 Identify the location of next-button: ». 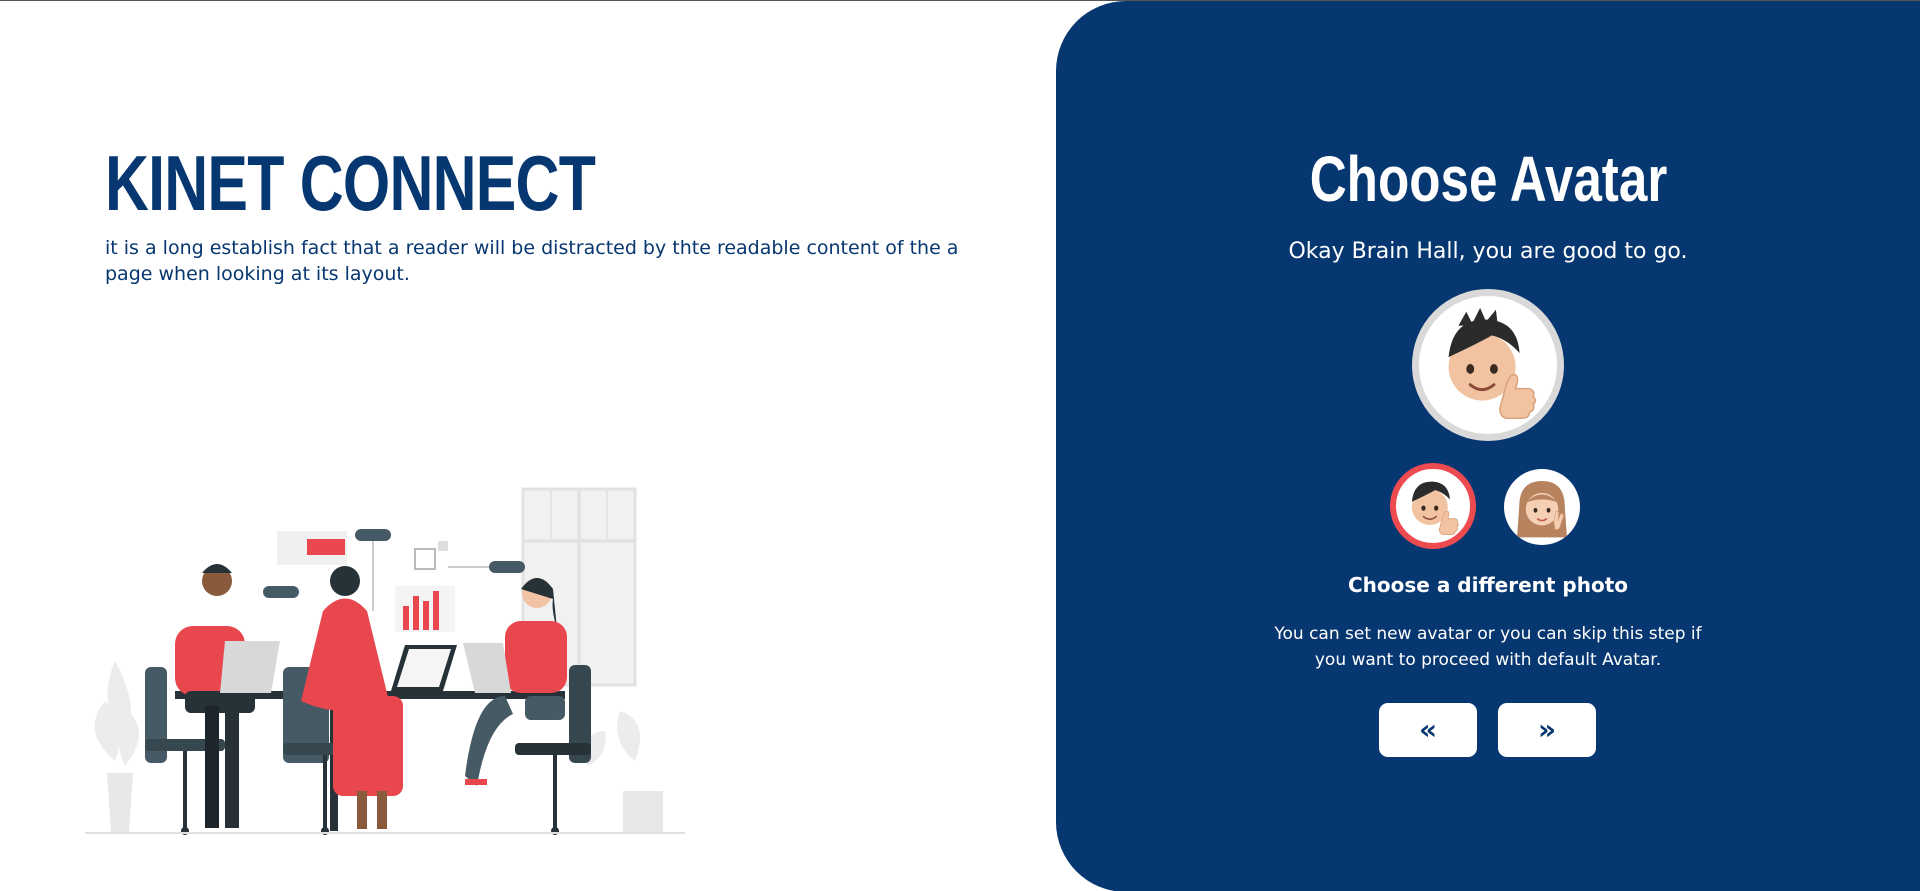
(1547, 730).